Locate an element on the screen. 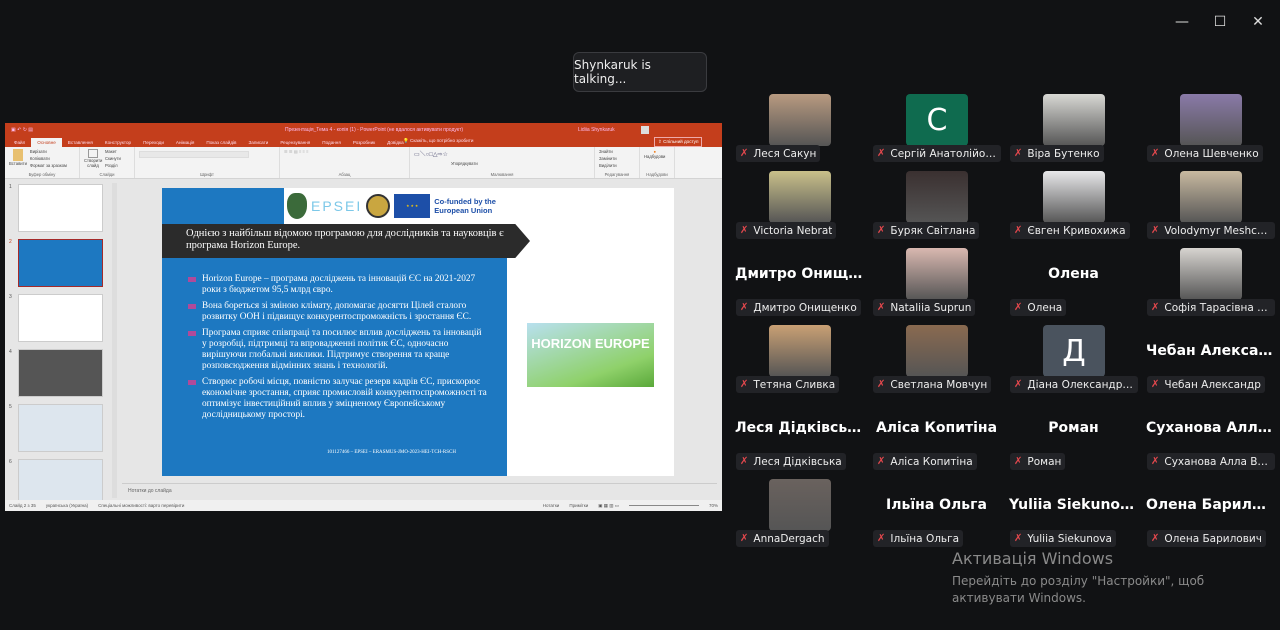 This screenshot has width=1280, height=630. tab-5: Анімація is located at coordinates (185, 142).